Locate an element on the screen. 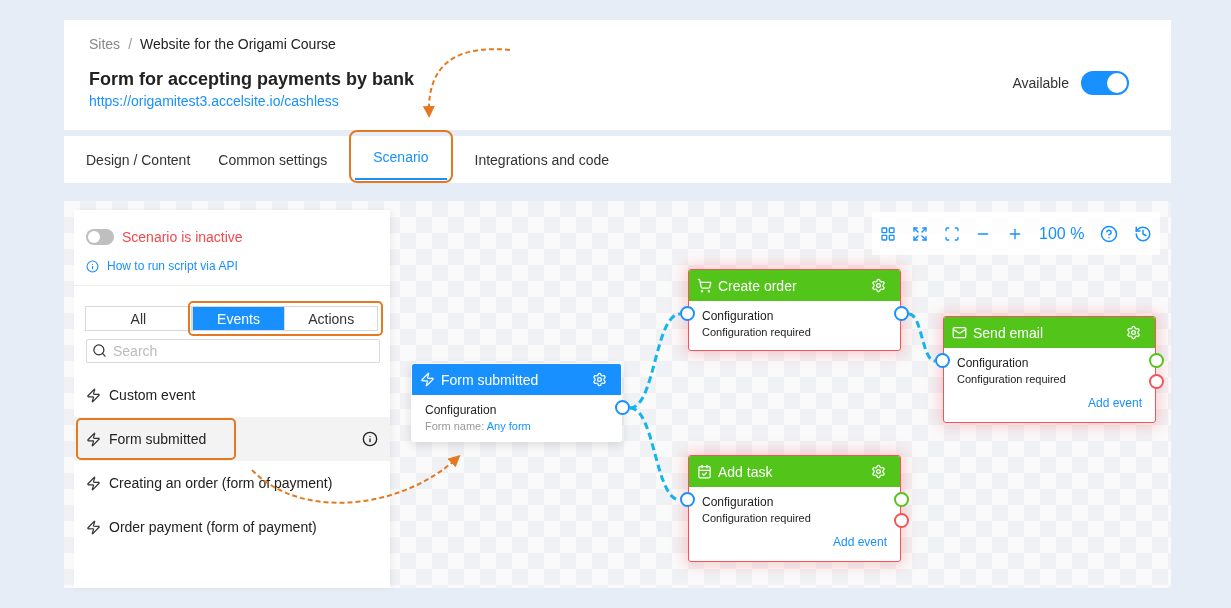 The image size is (1231, 608). node-title: Send email is located at coordinates (1008, 332).